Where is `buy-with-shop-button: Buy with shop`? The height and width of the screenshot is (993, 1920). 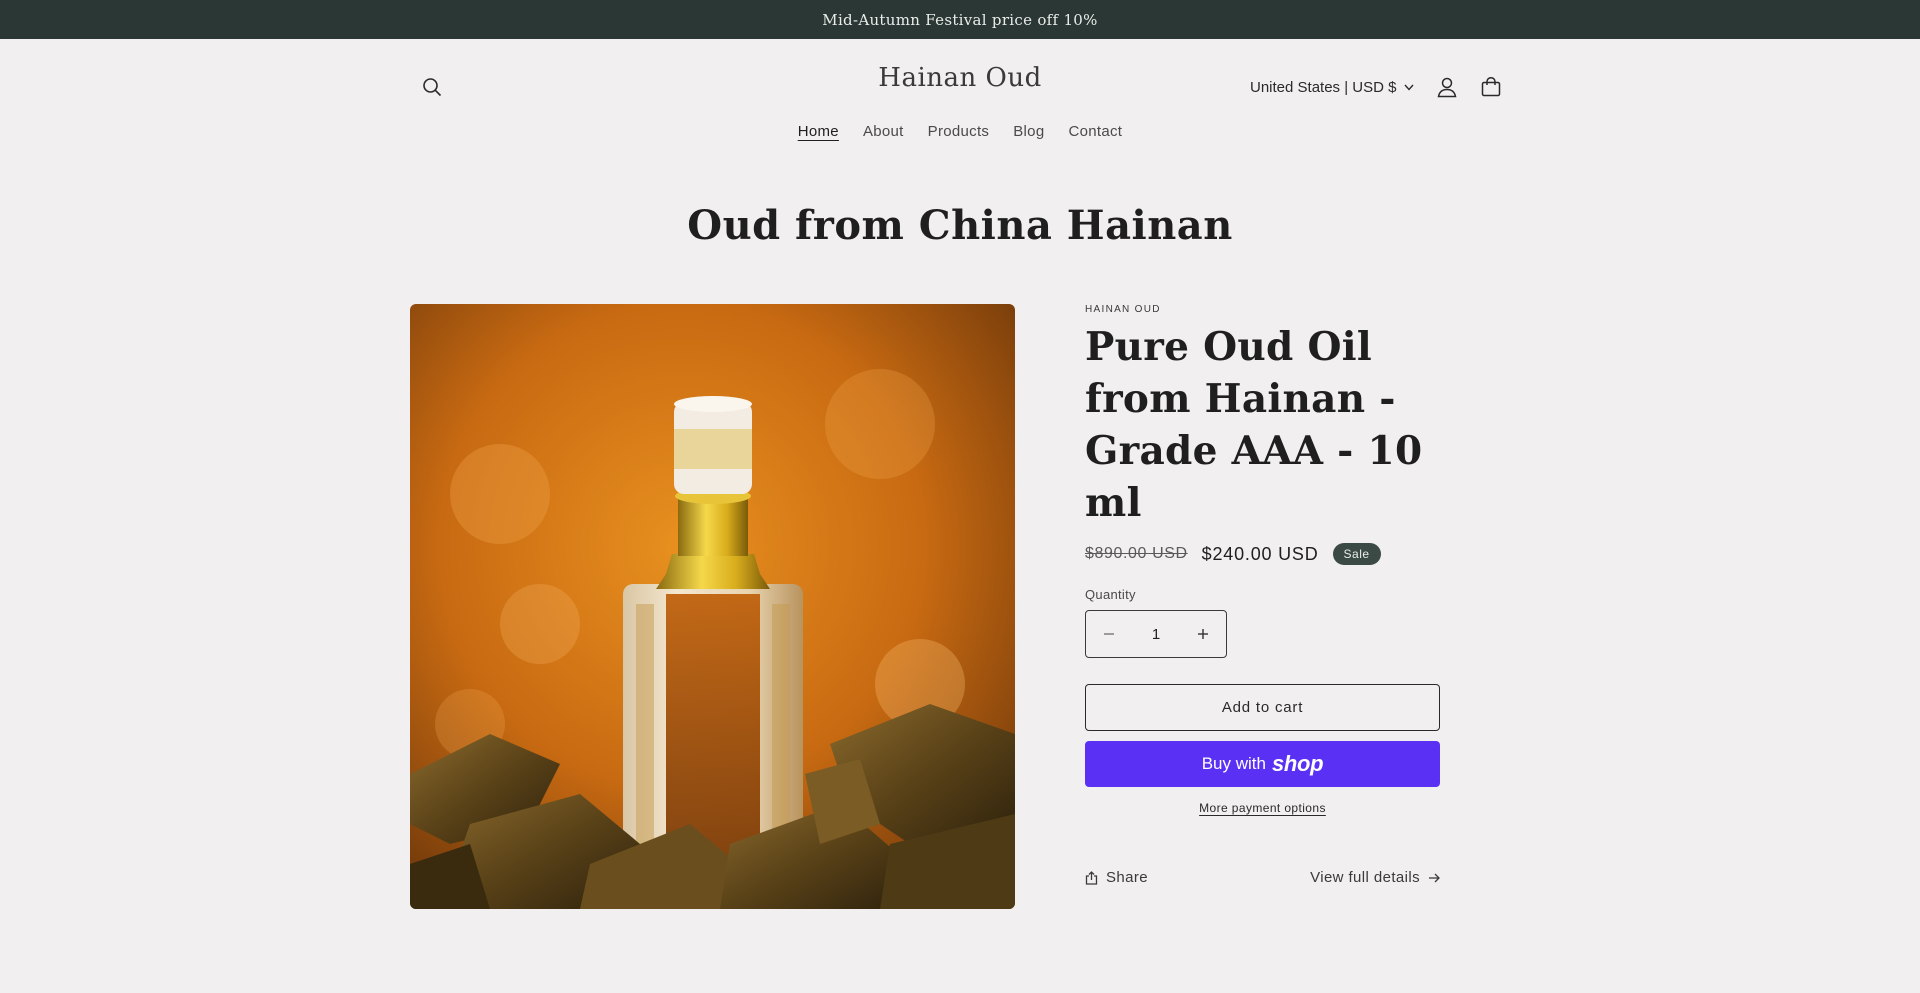
buy-with-shop-button: Buy with shop is located at coordinates (1262, 764).